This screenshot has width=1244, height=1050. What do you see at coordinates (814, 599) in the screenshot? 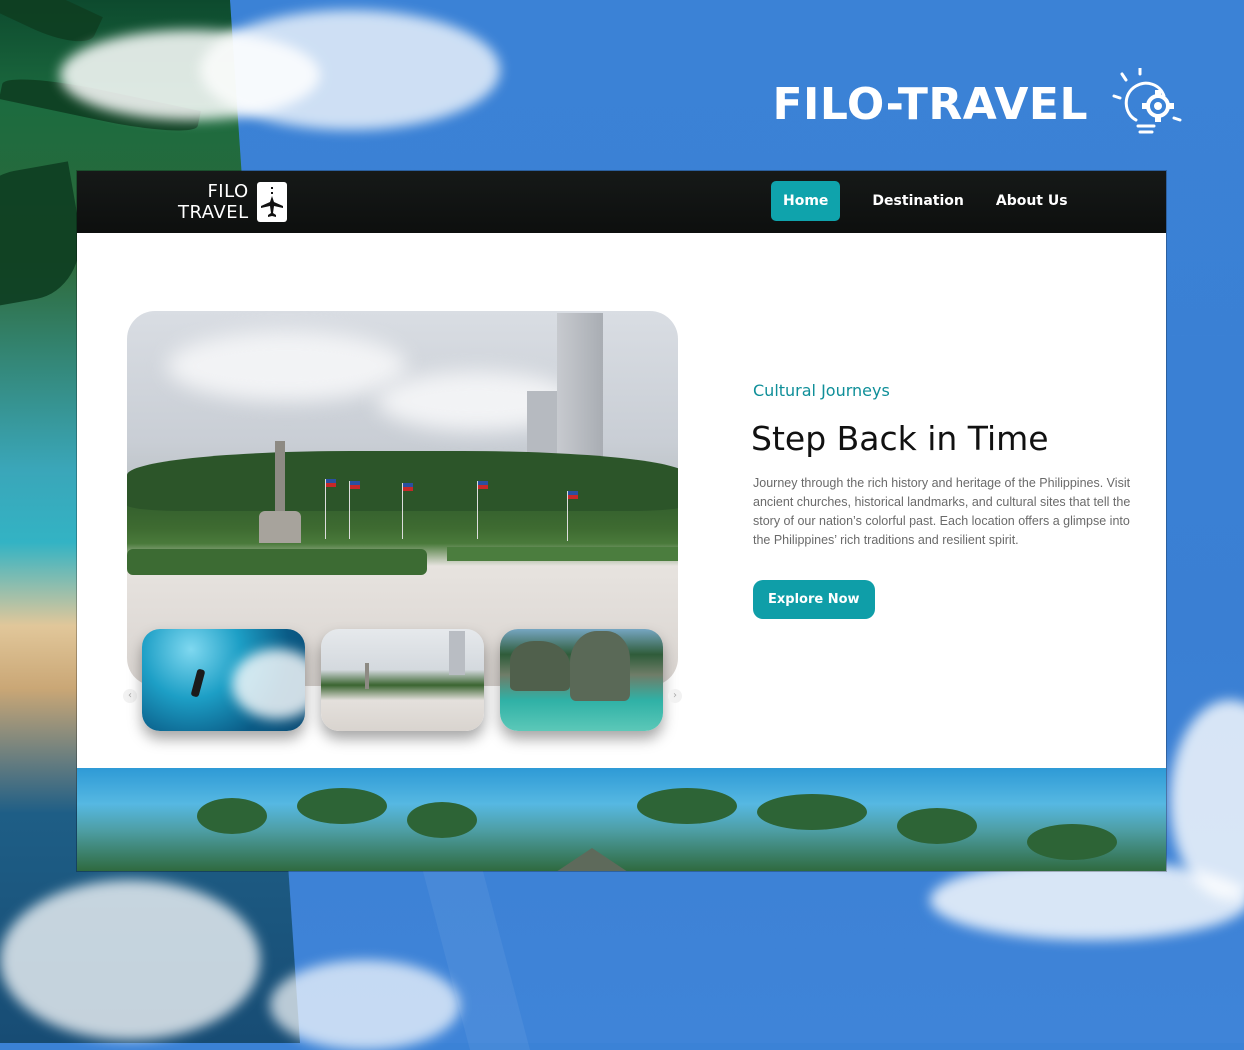
I see `explore-now-button: Explore Now` at bounding box center [814, 599].